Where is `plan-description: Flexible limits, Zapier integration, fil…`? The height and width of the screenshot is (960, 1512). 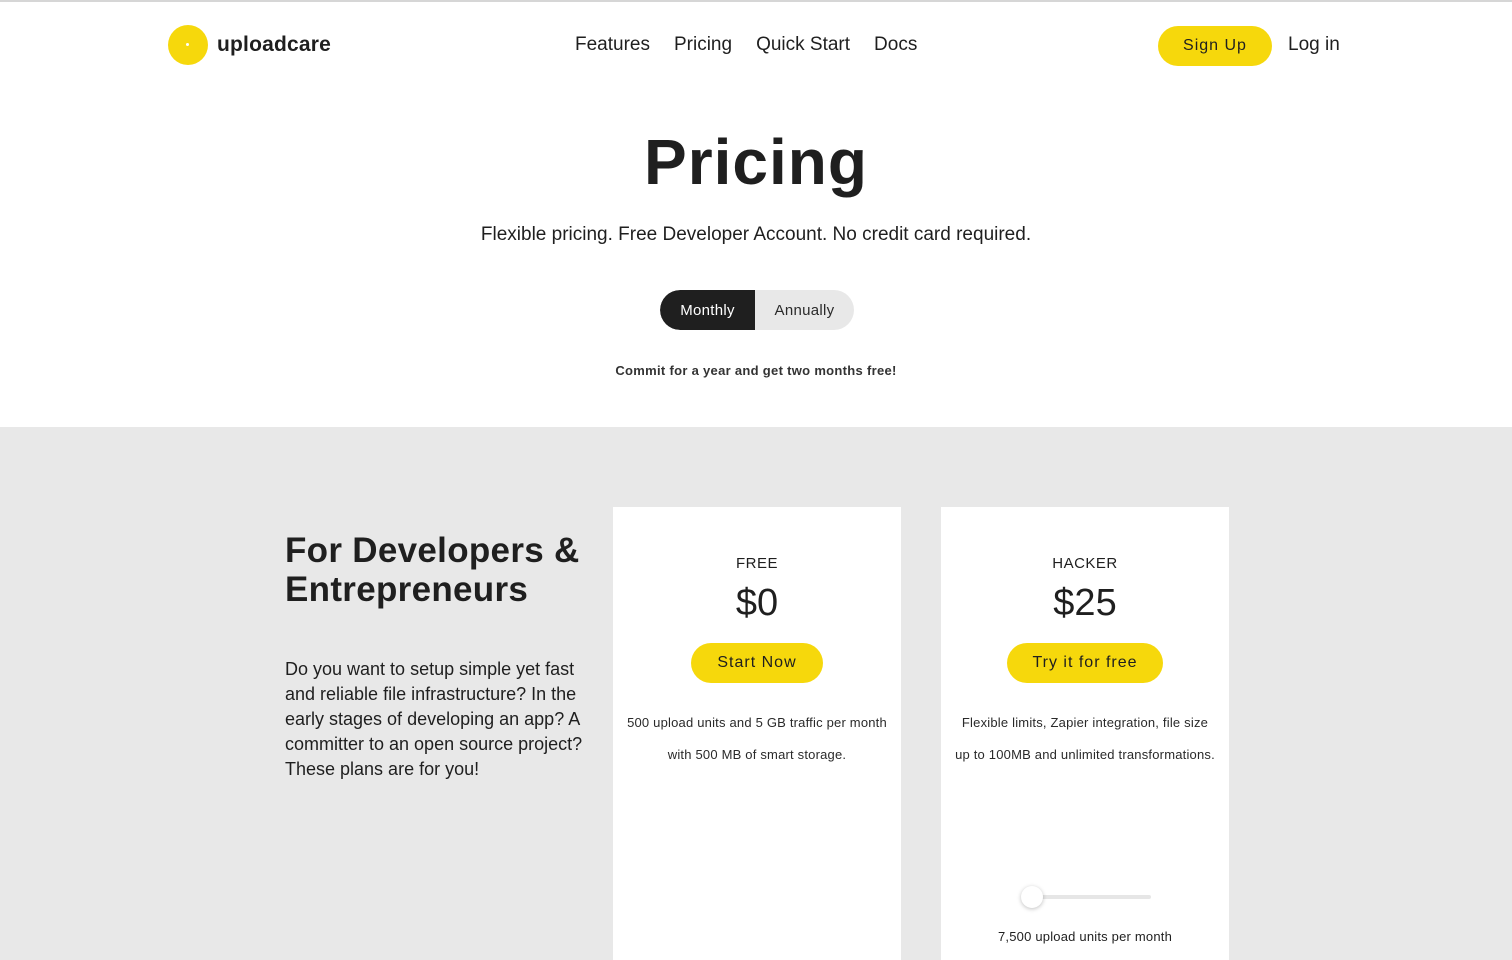
plan-description: Flexible limits, Zapier integration, fil… is located at coordinates (1085, 738).